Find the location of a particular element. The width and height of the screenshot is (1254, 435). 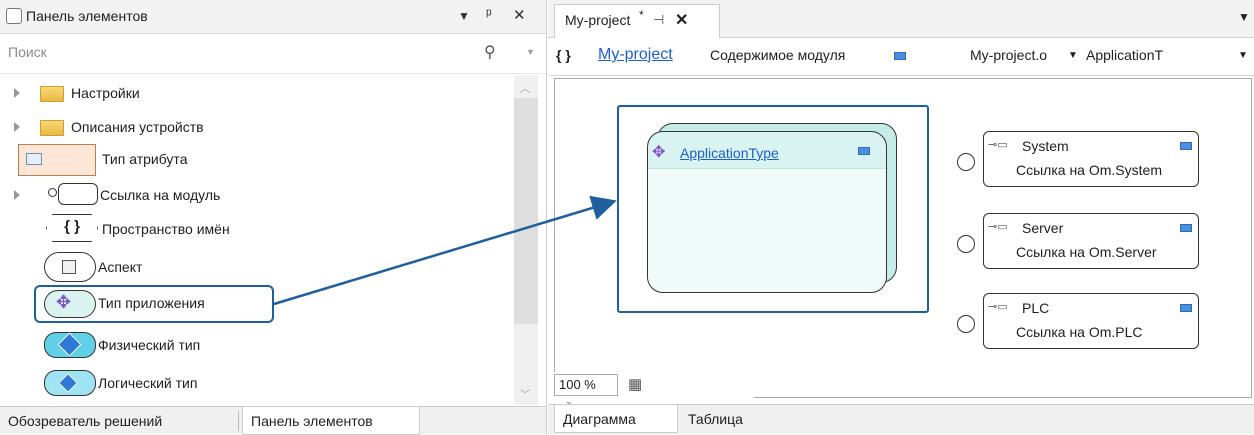

app-type-link: ApplicationType is located at coordinates (729, 153).